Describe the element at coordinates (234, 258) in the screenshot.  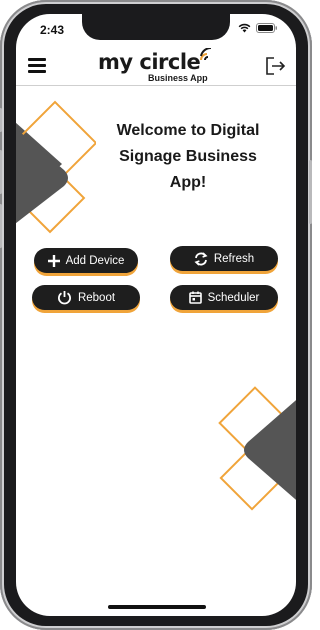
I see `refresh-label: Refresh` at that location.